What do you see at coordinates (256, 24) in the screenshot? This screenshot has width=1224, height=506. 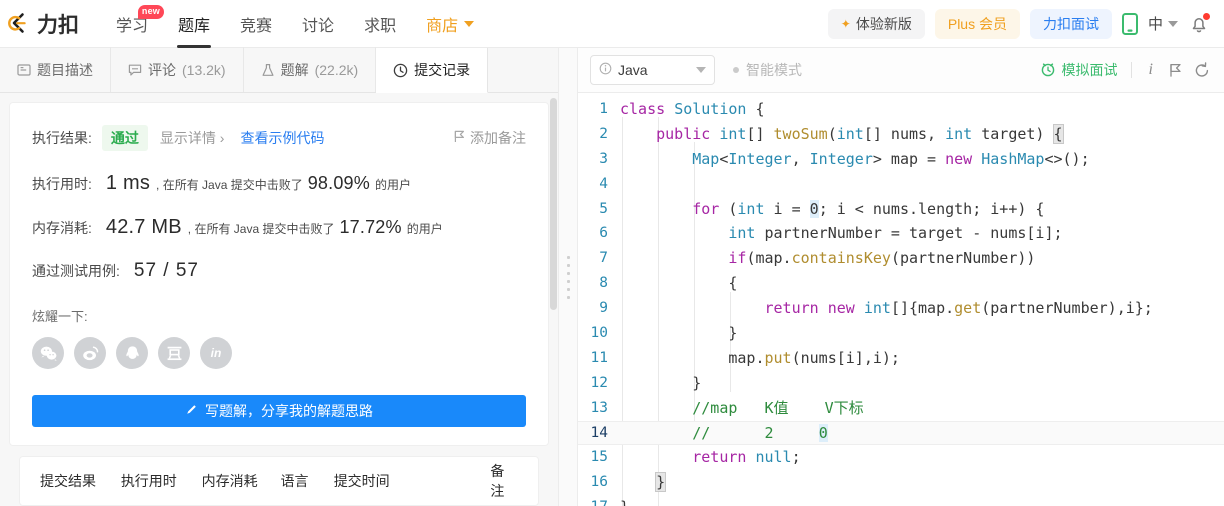 I see `nav-item-contest: 竞赛` at bounding box center [256, 24].